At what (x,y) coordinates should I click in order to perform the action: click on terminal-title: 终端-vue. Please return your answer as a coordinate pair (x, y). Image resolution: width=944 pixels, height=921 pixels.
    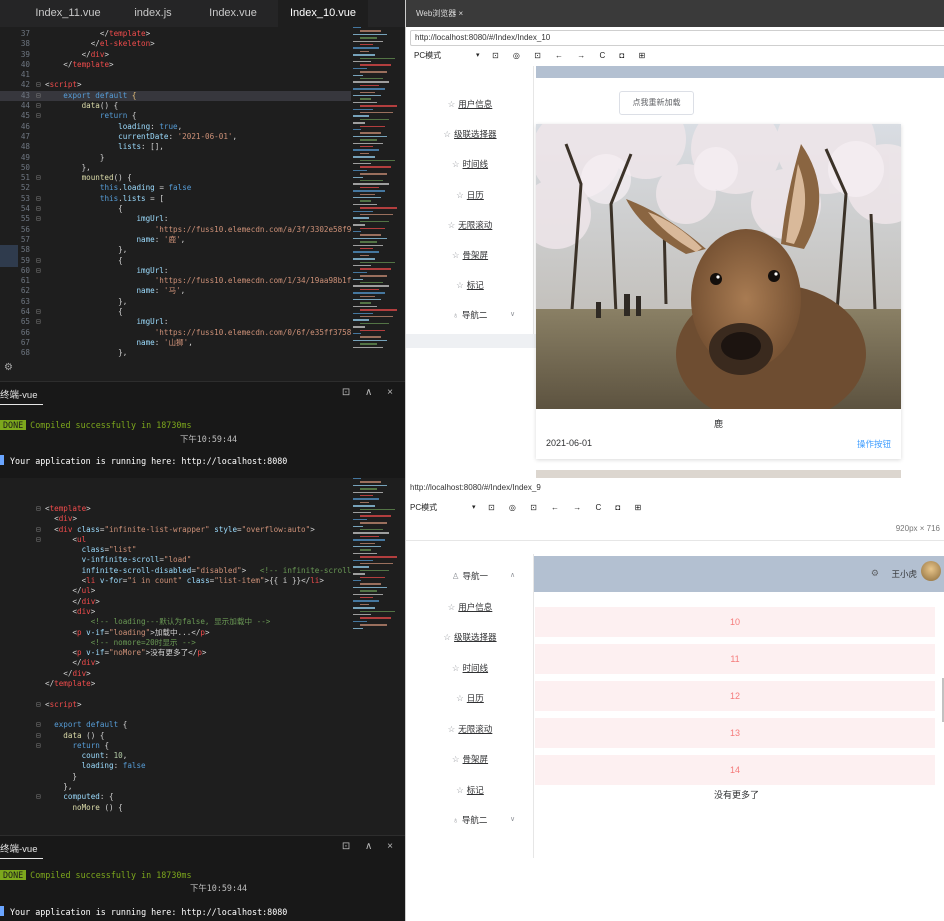
    Looking at the image, I should click on (22, 396).